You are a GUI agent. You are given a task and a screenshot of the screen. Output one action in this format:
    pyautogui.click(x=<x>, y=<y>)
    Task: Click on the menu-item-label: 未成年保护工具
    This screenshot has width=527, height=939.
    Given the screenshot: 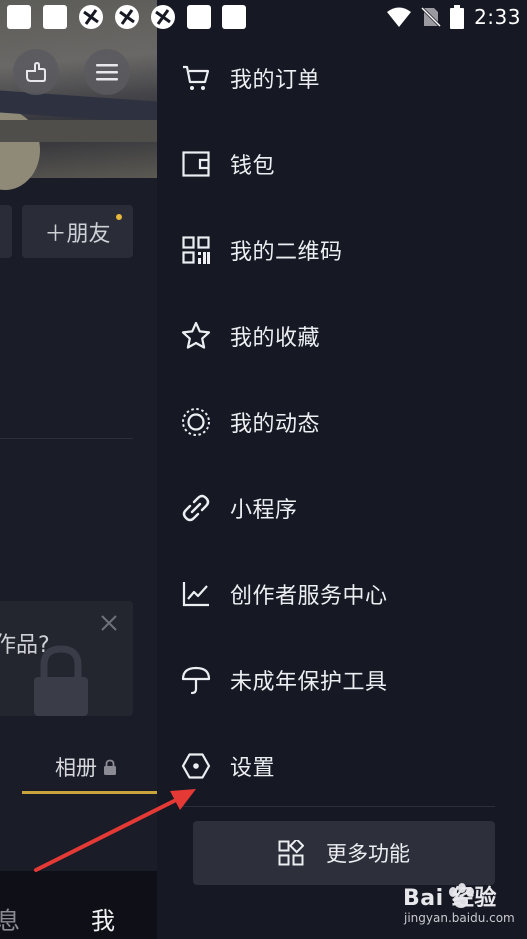 What is the action you would take?
    pyautogui.click(x=309, y=682)
    